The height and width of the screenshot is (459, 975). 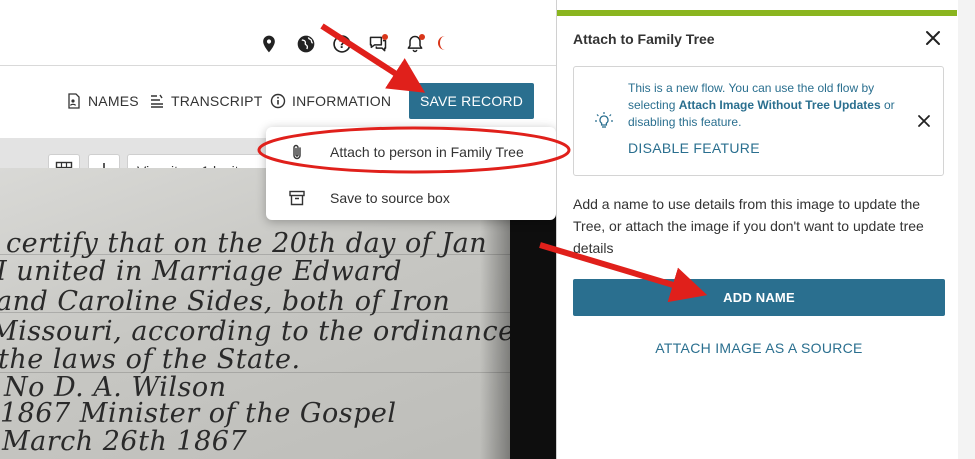 What do you see at coordinates (604, 120) in the screenshot?
I see `lightbulb-icon` at bounding box center [604, 120].